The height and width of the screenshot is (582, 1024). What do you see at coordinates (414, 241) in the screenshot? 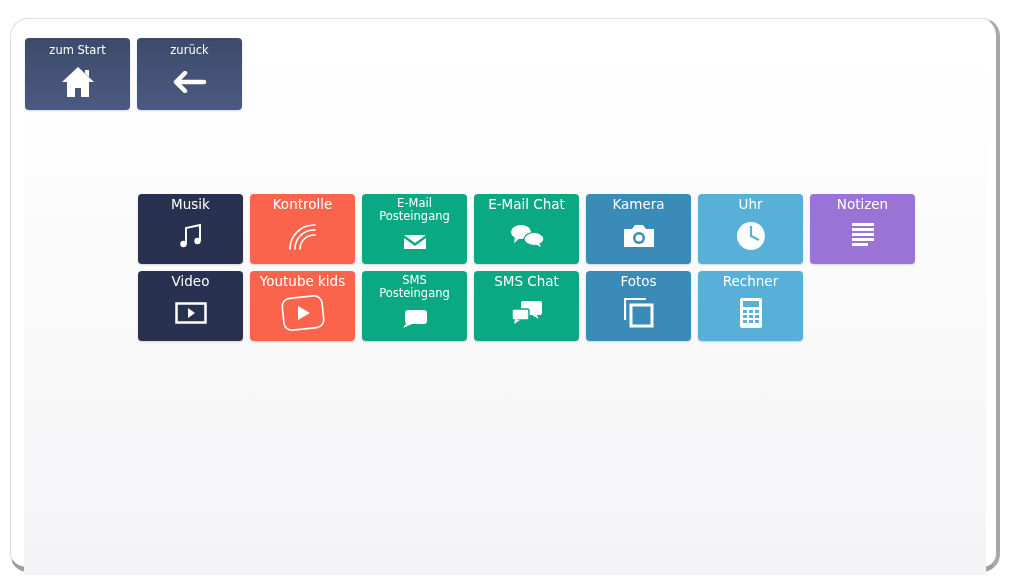
I see `envelope-icon` at bounding box center [414, 241].